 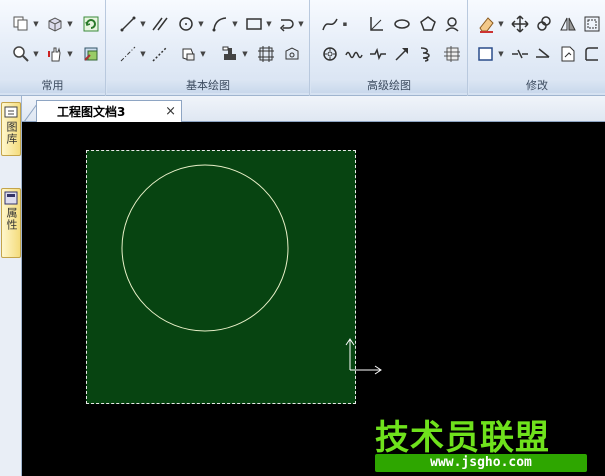 I want to click on polygon-icon, so click(x=428, y=24).